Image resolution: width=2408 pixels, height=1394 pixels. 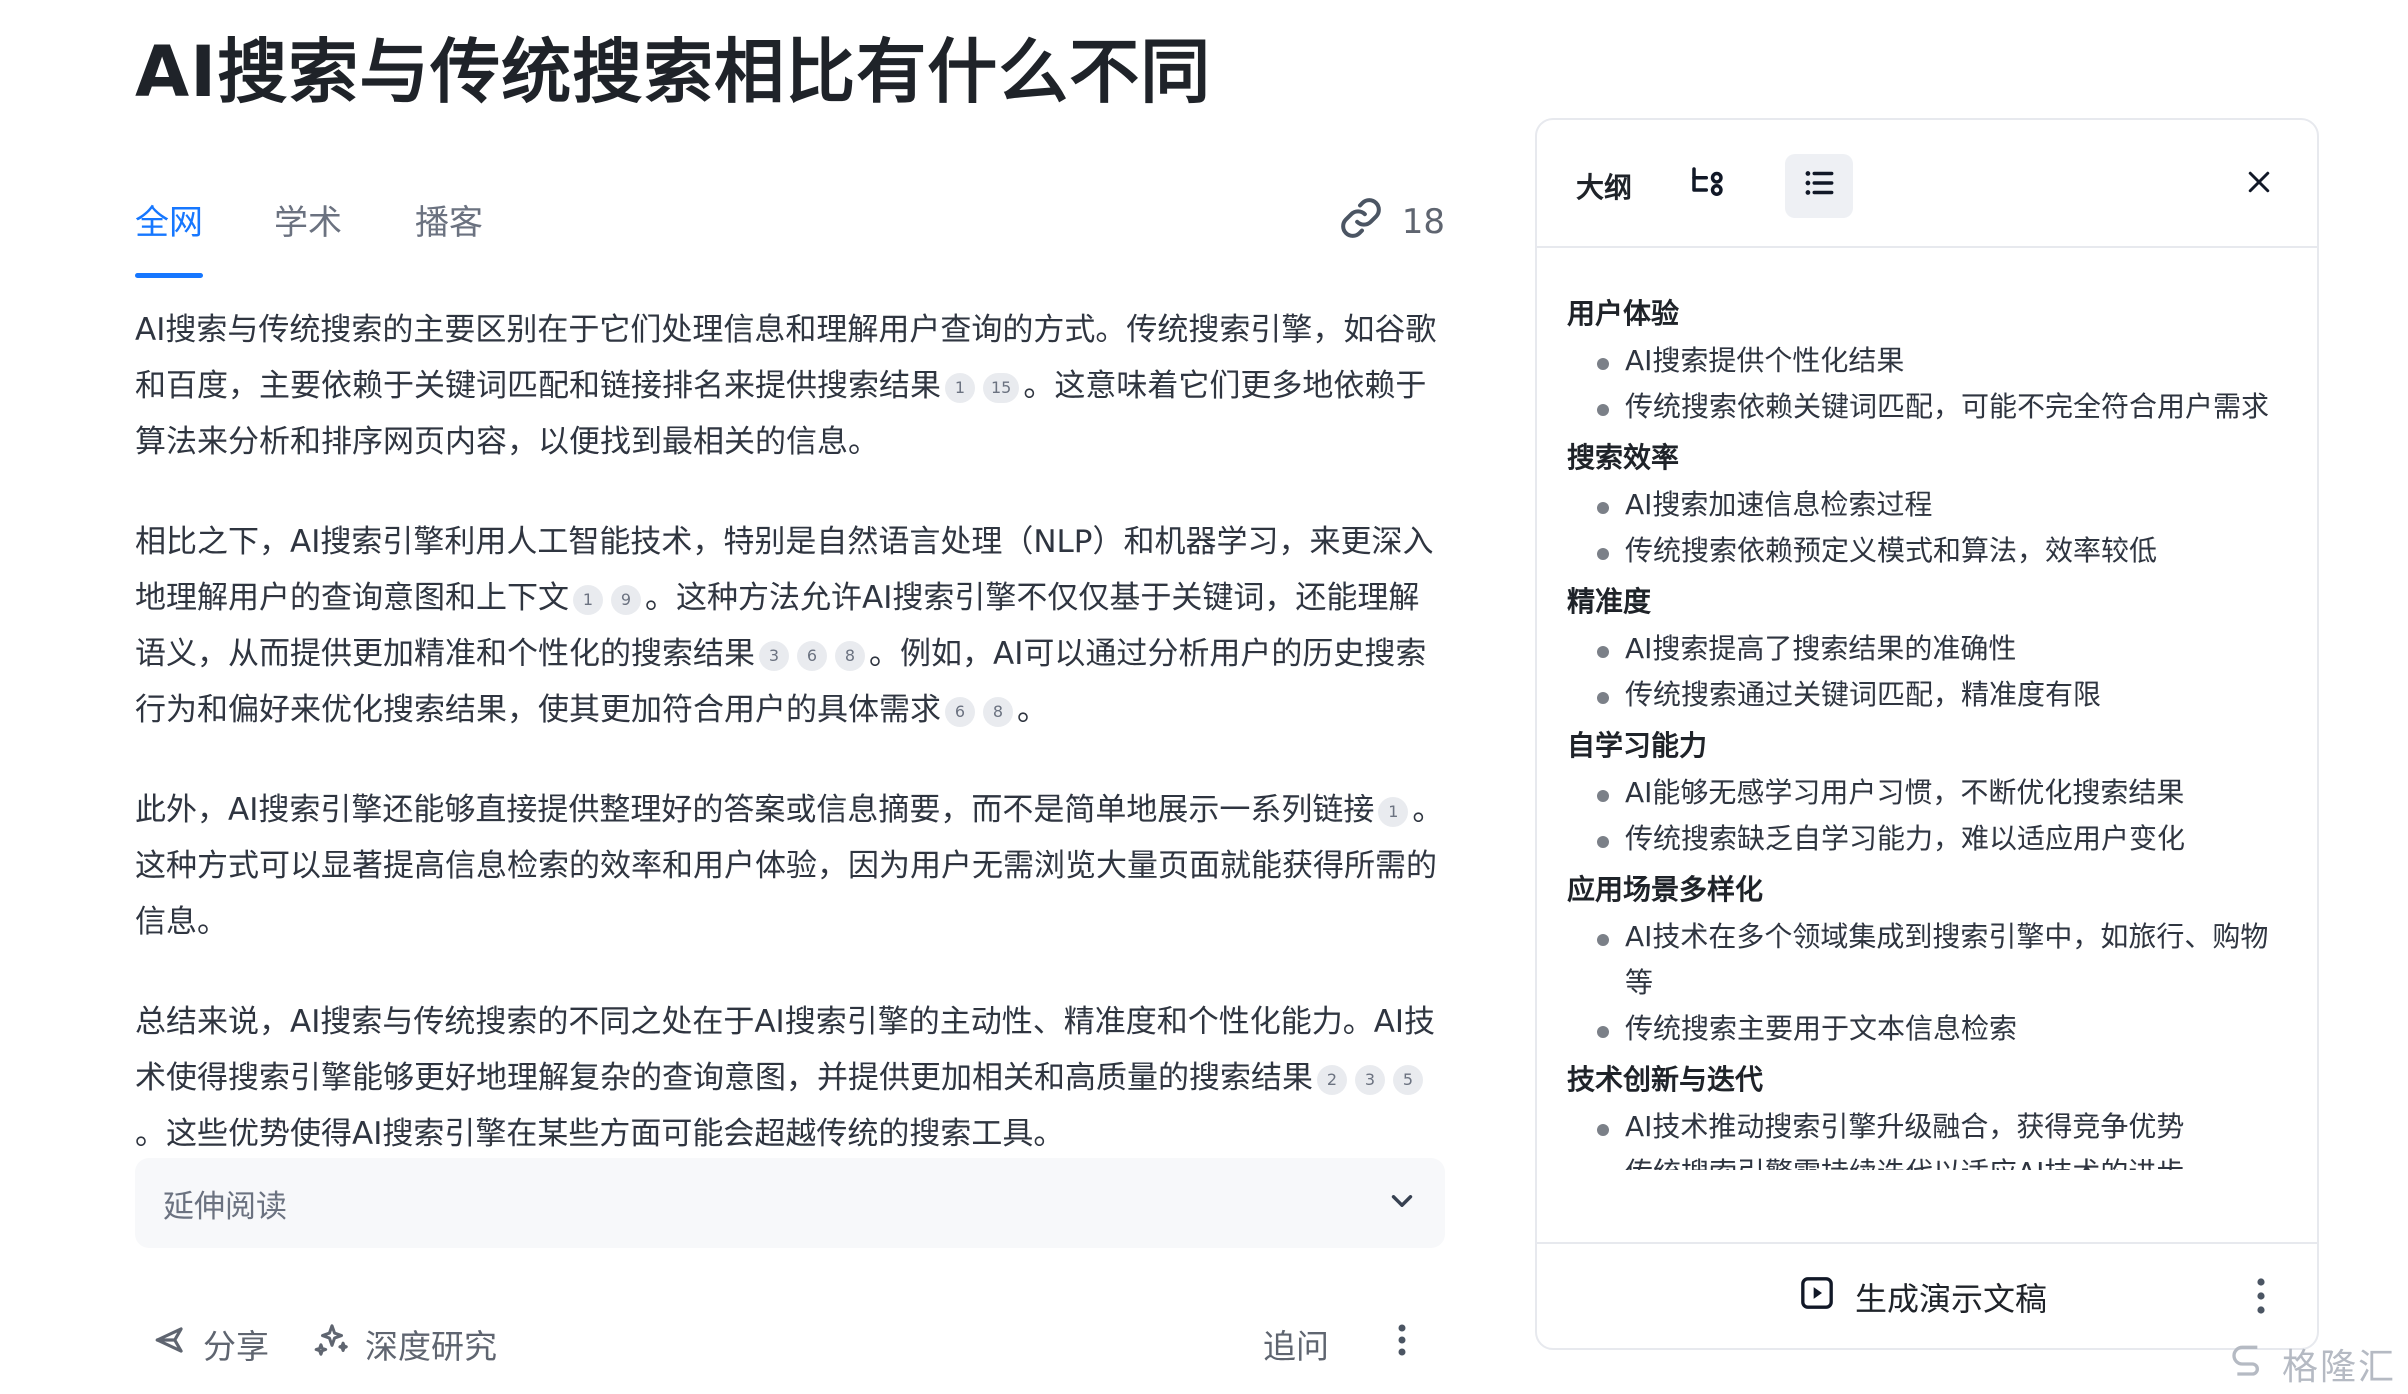 What do you see at coordinates (332, 1344) in the screenshot?
I see `sparkle-icon` at bounding box center [332, 1344].